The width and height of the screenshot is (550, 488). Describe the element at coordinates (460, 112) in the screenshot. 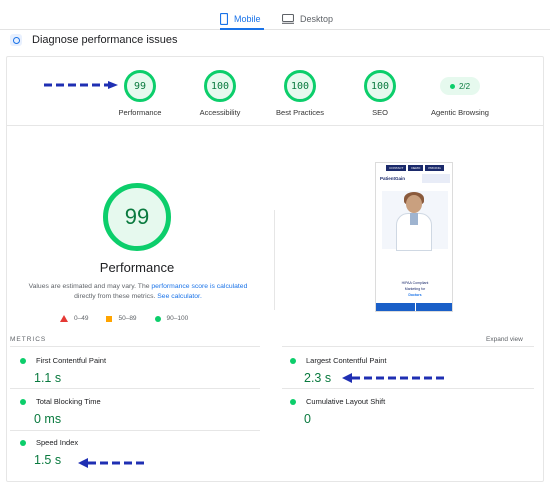

I see `score-label: Agentic Browsing` at that location.